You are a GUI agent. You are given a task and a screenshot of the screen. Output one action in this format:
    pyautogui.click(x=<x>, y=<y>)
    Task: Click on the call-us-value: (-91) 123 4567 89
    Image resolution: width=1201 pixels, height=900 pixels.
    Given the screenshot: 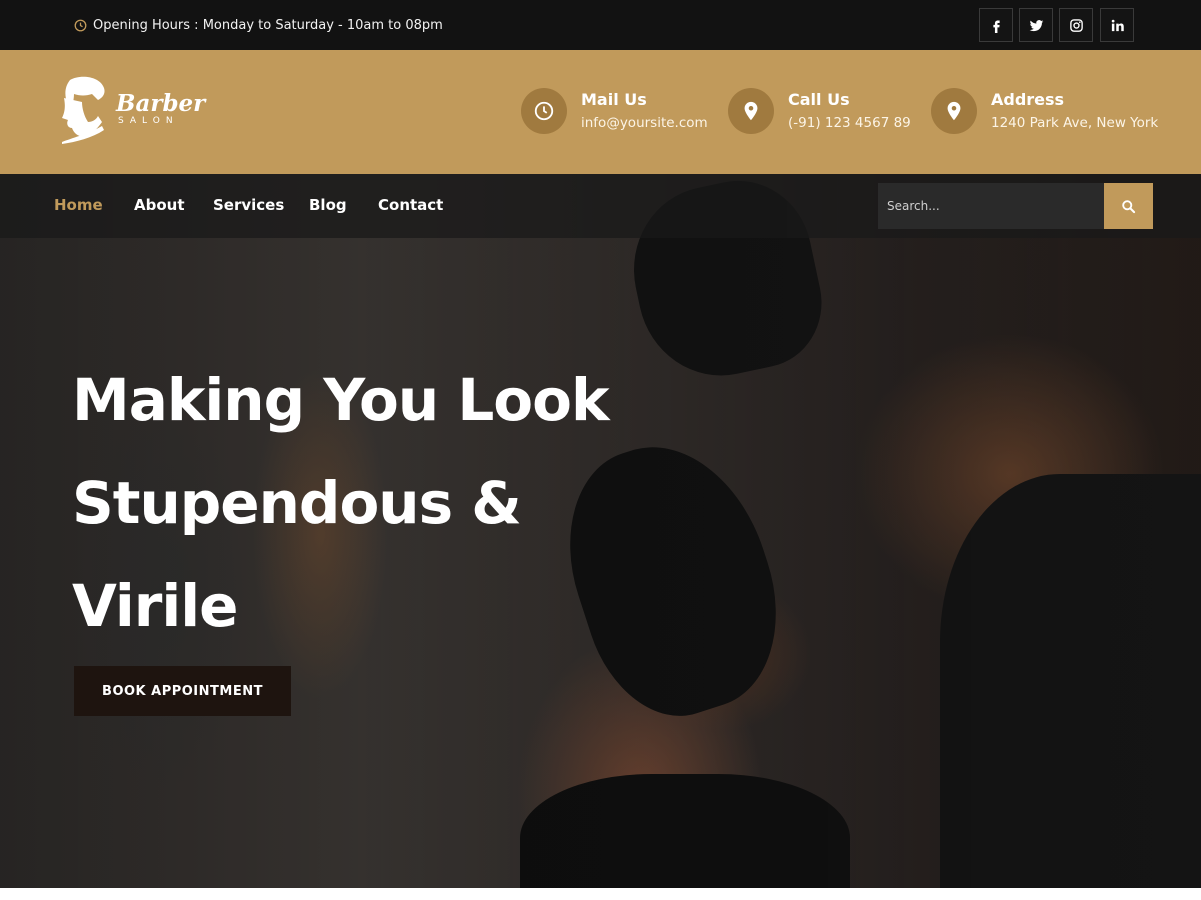 What is the action you would take?
    pyautogui.click(x=849, y=123)
    